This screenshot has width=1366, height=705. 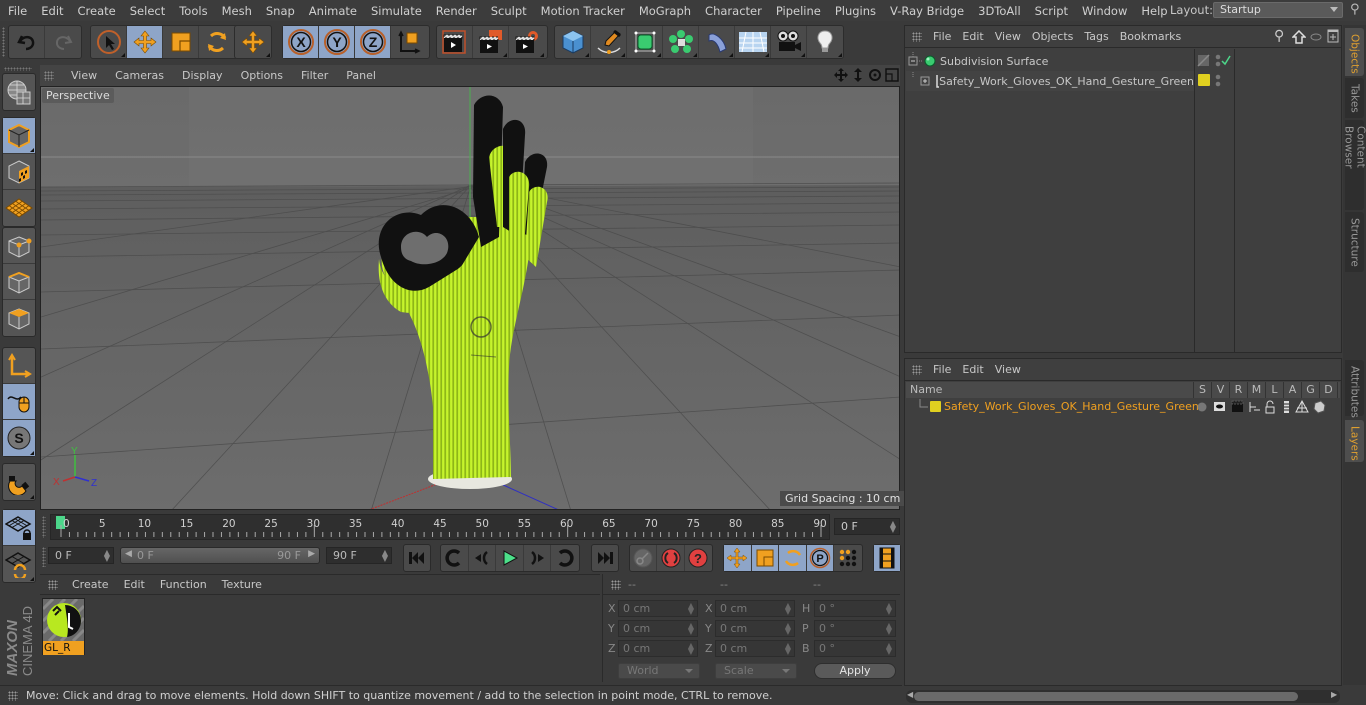 What do you see at coordinates (509, 11) in the screenshot?
I see `menu-sculpt: Sculpt` at bounding box center [509, 11].